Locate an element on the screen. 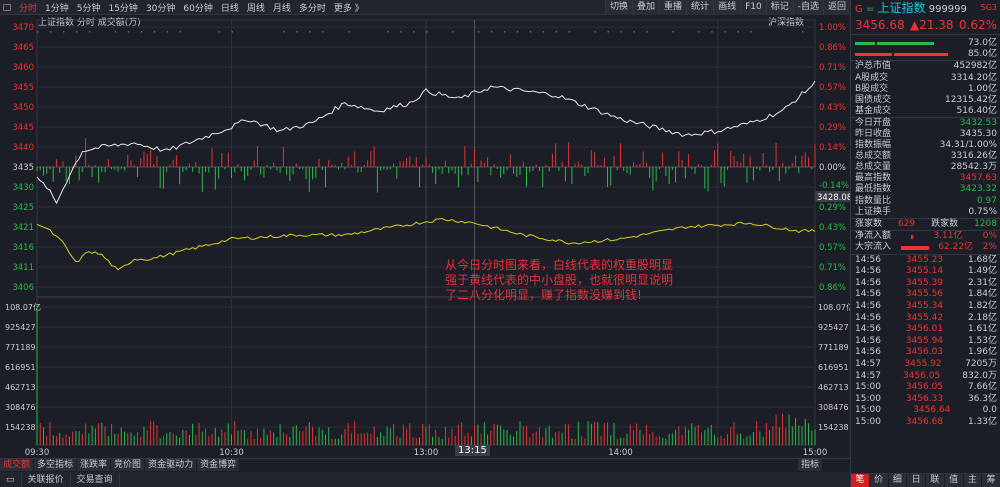  tick-row: 14:56 3455.14 1.49亿 is located at coordinates (925, 272).